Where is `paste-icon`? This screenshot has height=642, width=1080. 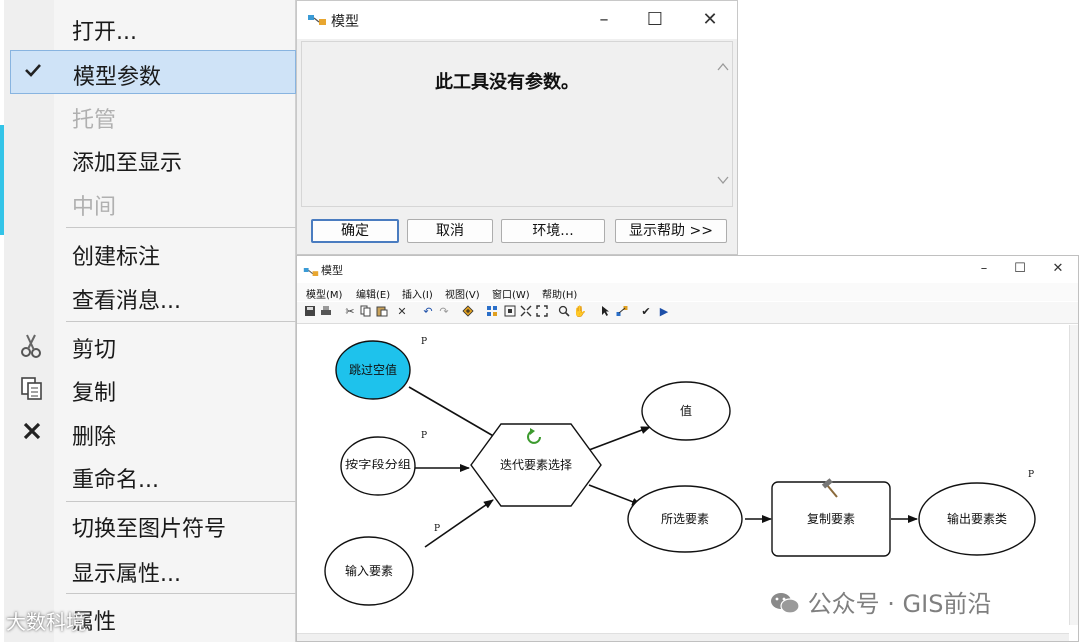 paste-icon is located at coordinates (382, 312).